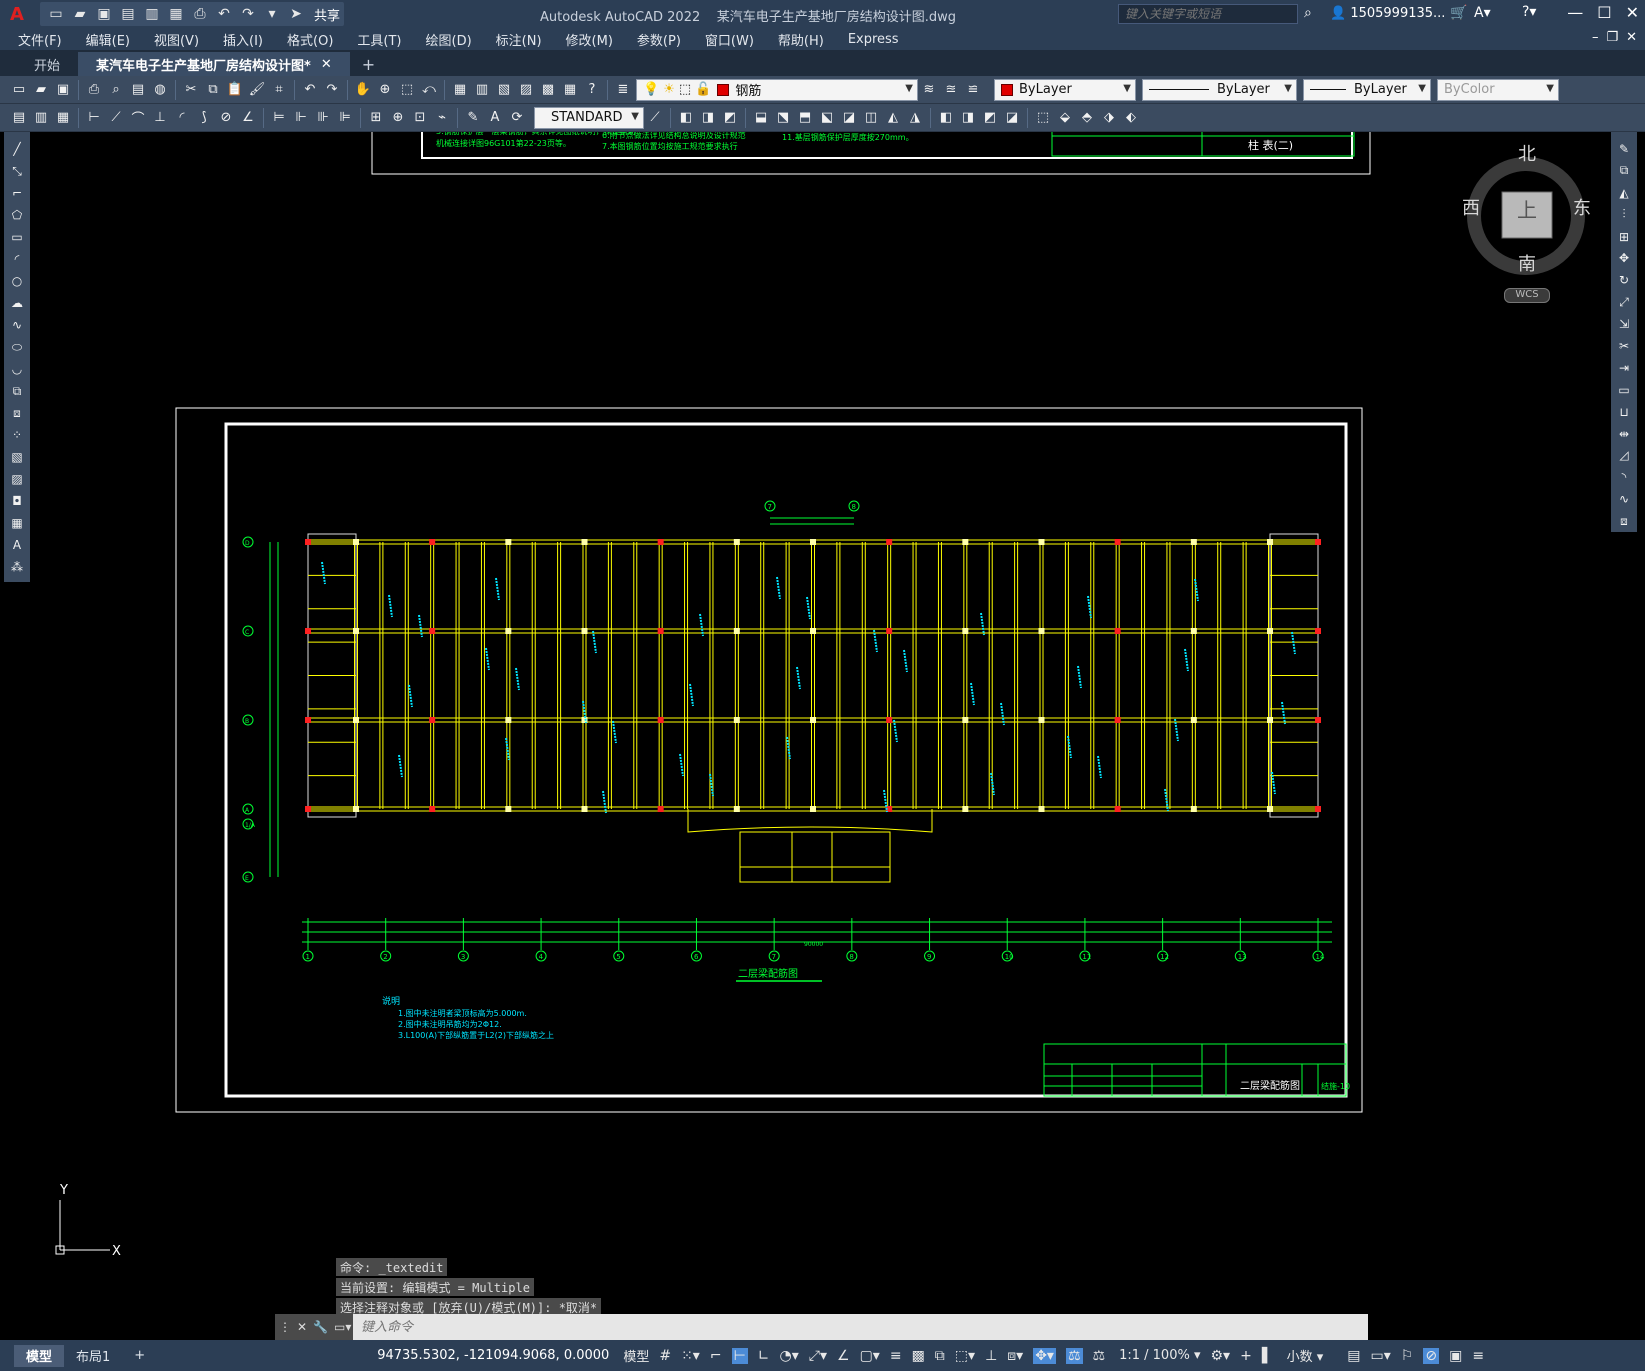  What do you see at coordinates (1471, 207) in the screenshot?
I see `viewcube-west: 西` at bounding box center [1471, 207].